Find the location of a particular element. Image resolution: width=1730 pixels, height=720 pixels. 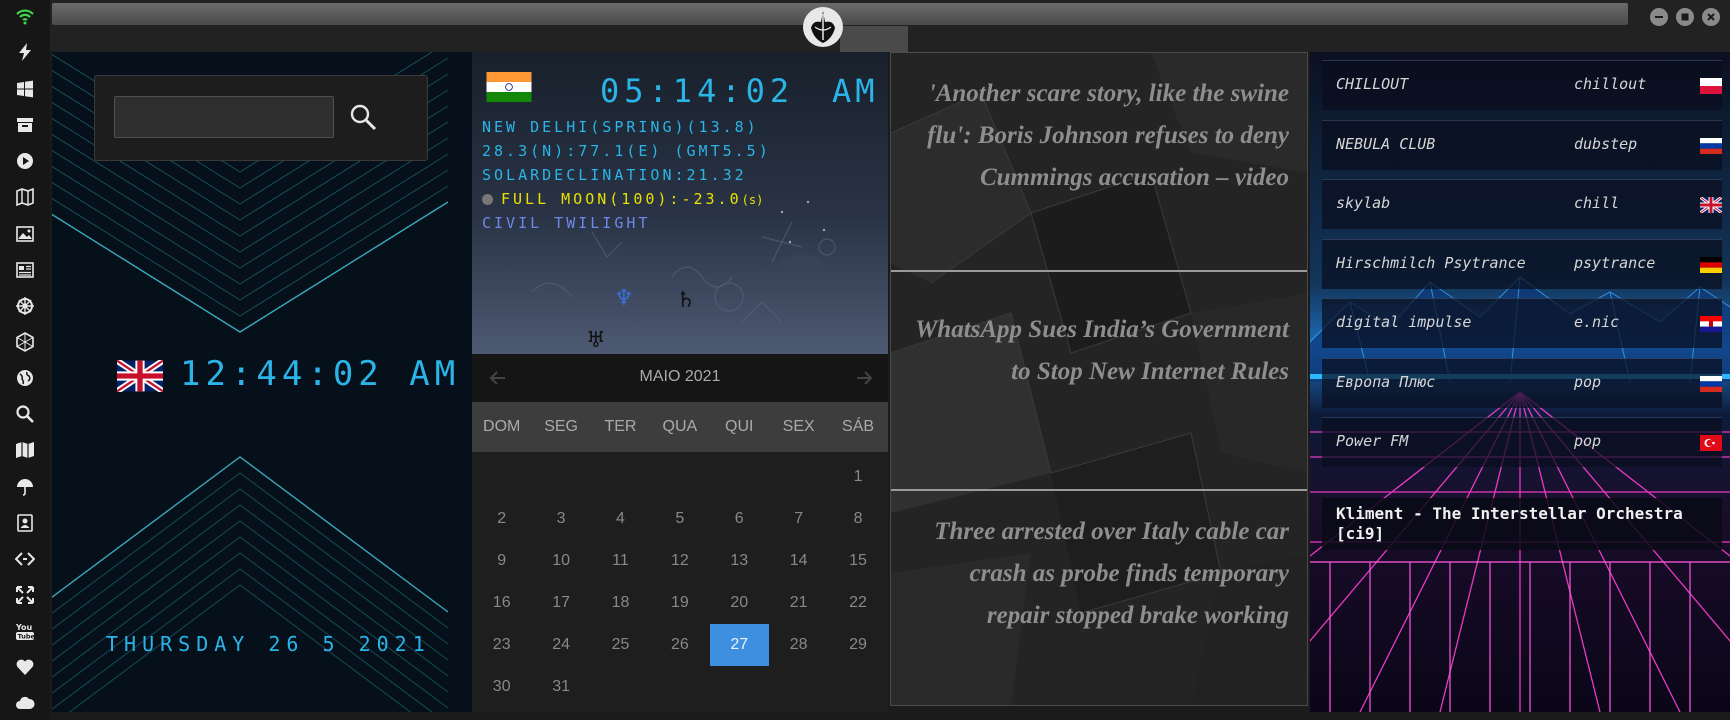

close-icon is located at coordinates (1711, 17).